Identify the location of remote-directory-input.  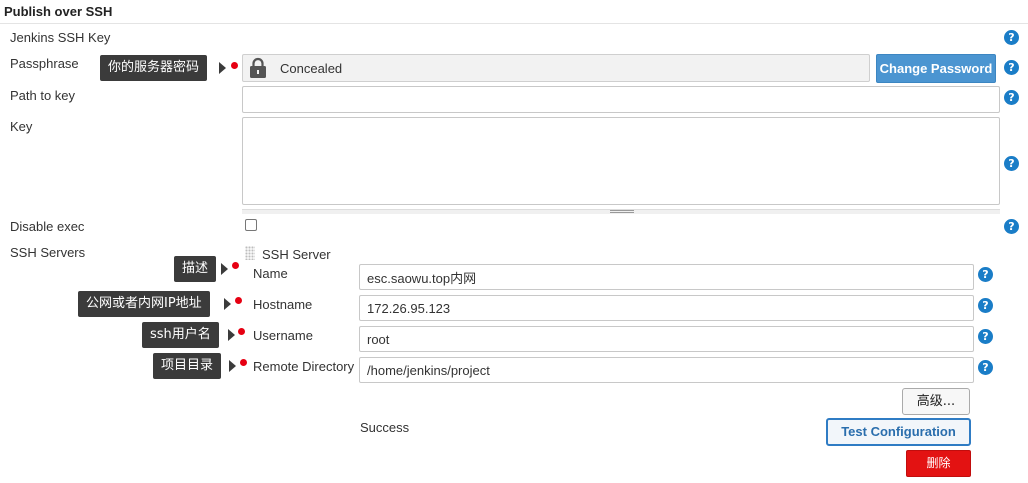
(666, 370).